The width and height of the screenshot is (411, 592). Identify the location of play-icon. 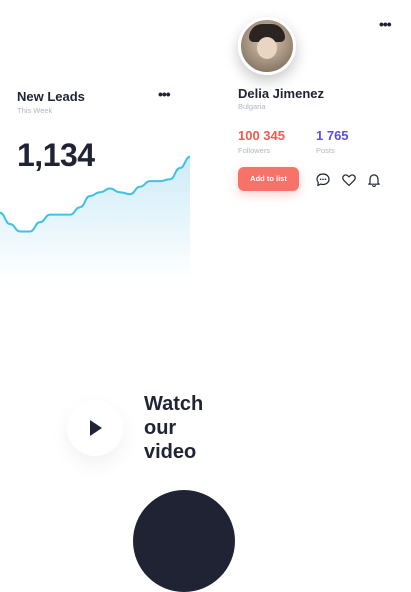
(96, 428).